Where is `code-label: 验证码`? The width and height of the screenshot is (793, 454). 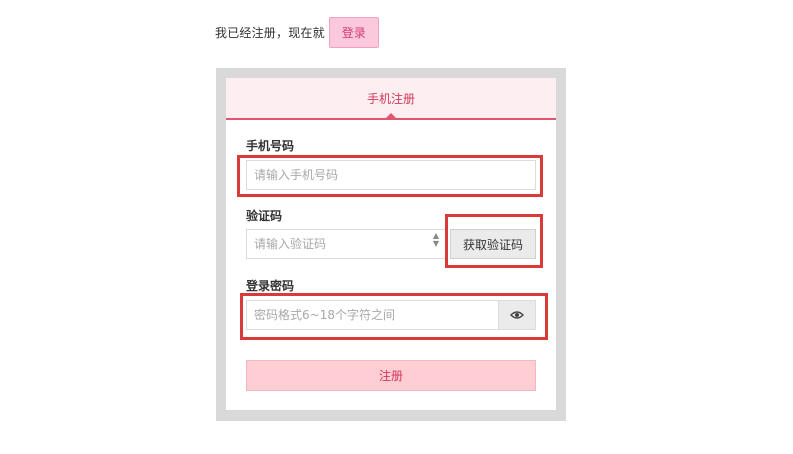
code-label: 验证码 is located at coordinates (264, 216).